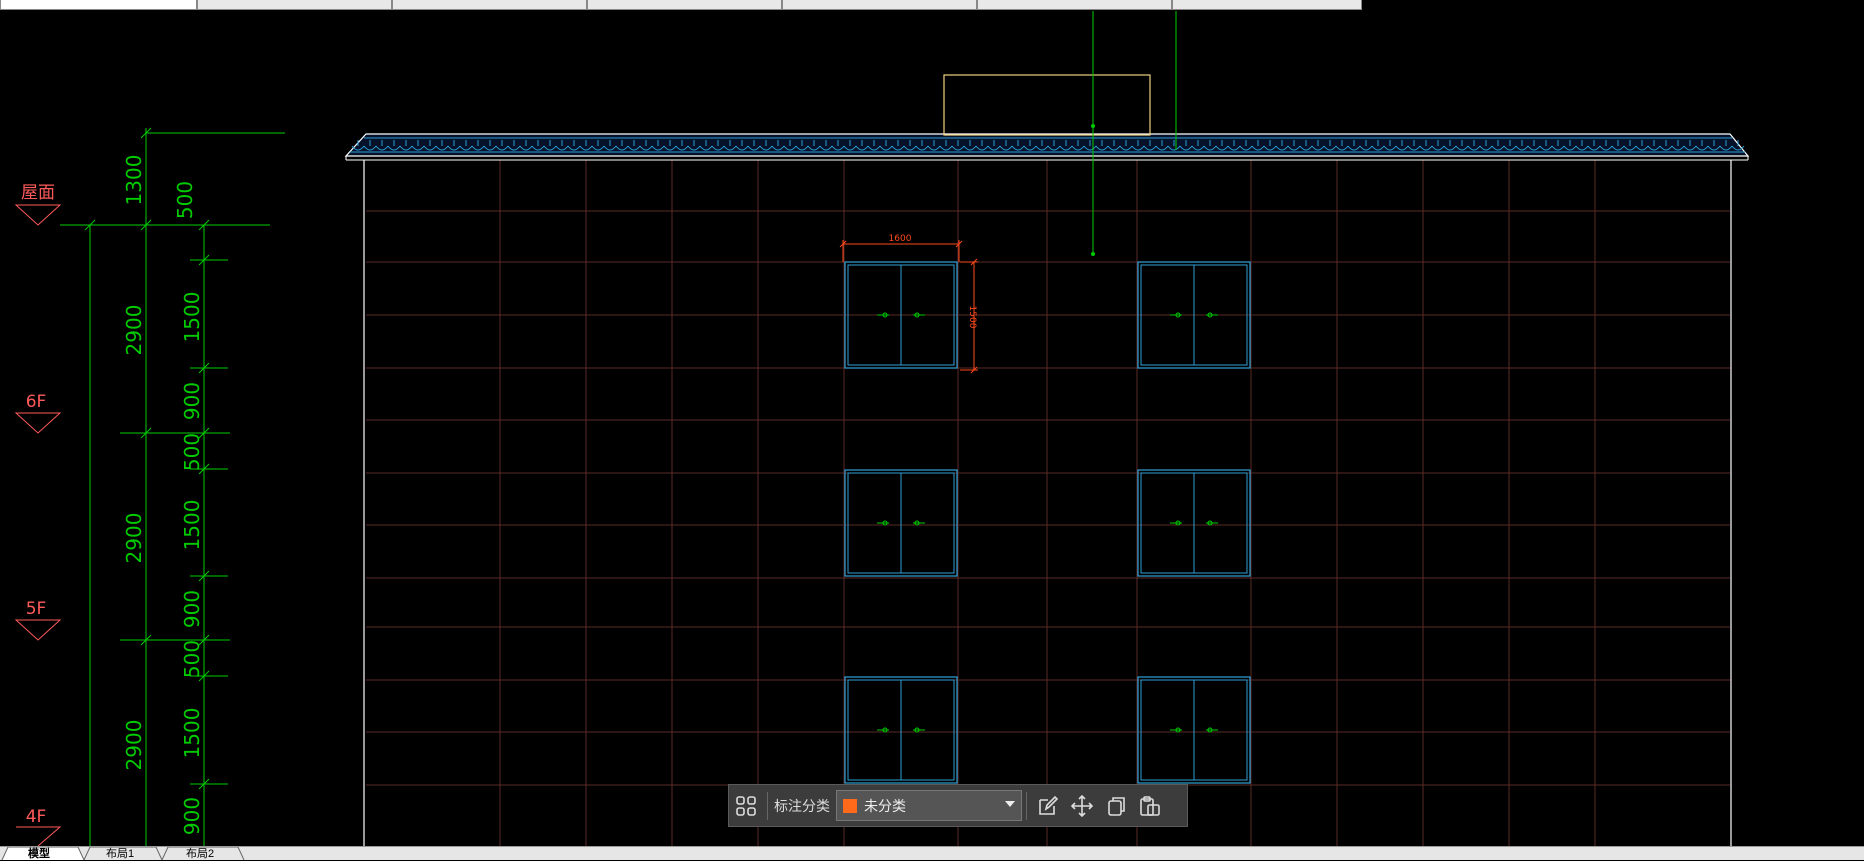 The height and width of the screenshot is (861, 1864). I want to click on move-icon, so click(1082, 806).